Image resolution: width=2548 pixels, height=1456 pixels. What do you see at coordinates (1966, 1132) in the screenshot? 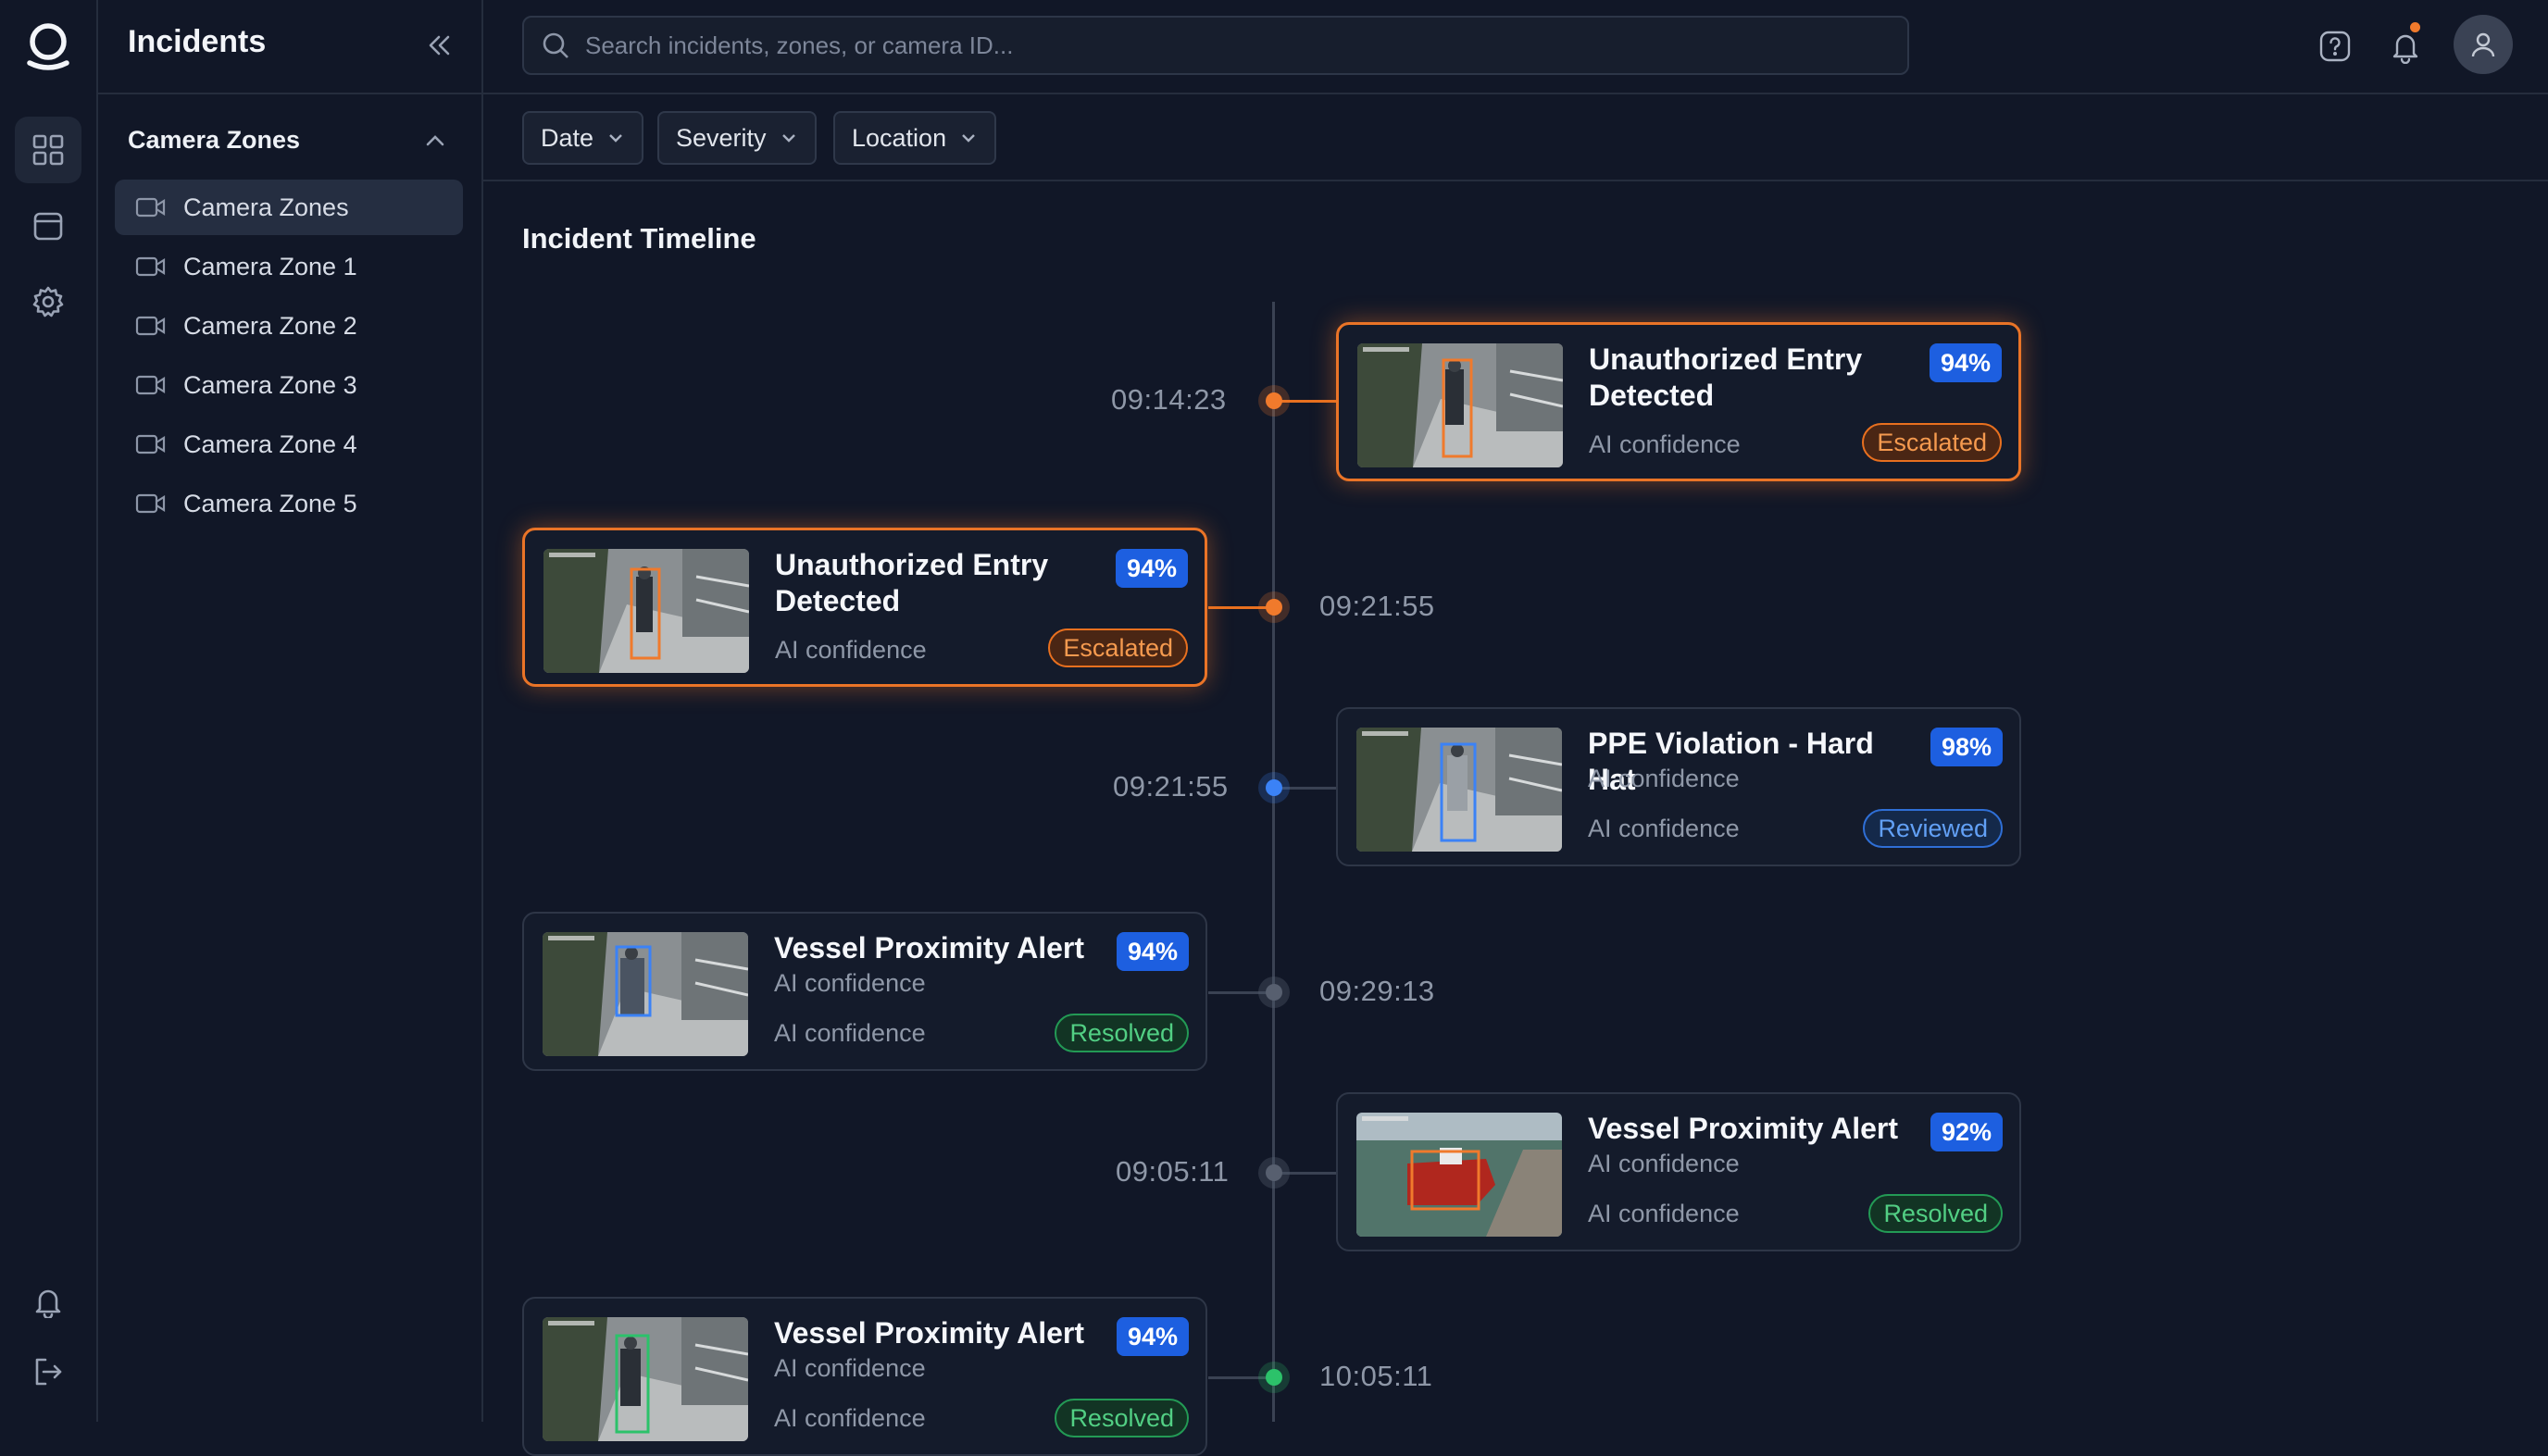
I see `confidence-badge: 92%` at bounding box center [1966, 1132].